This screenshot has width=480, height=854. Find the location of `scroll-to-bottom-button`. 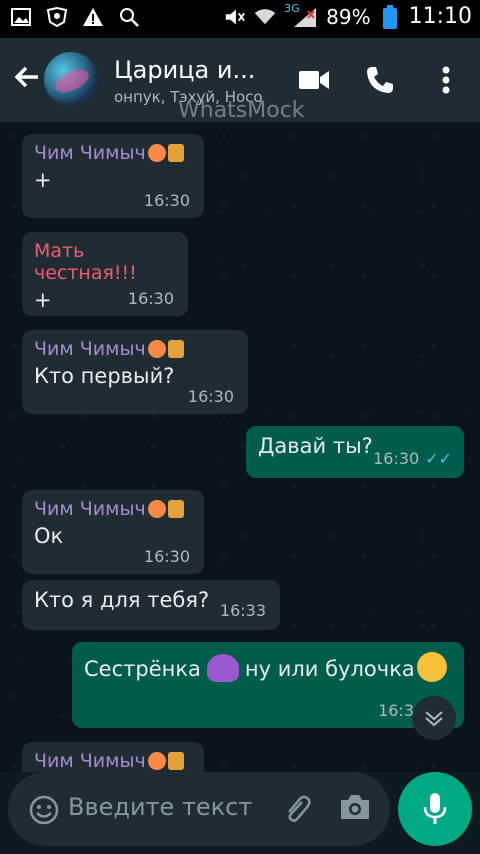

scroll-to-bottom-button is located at coordinates (434, 718).